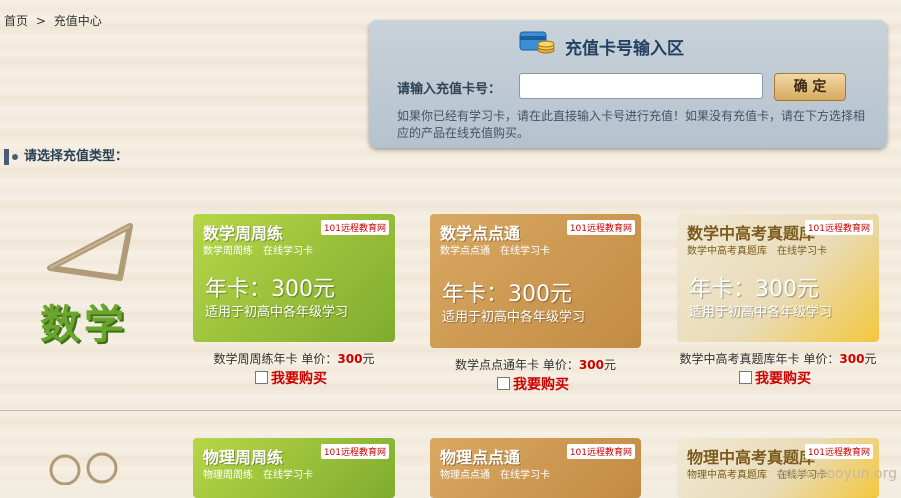 Image resolution: width=901 pixels, height=498 pixels. What do you see at coordinates (480, 457) in the screenshot?
I see `card-title: 物理点点通` at bounding box center [480, 457].